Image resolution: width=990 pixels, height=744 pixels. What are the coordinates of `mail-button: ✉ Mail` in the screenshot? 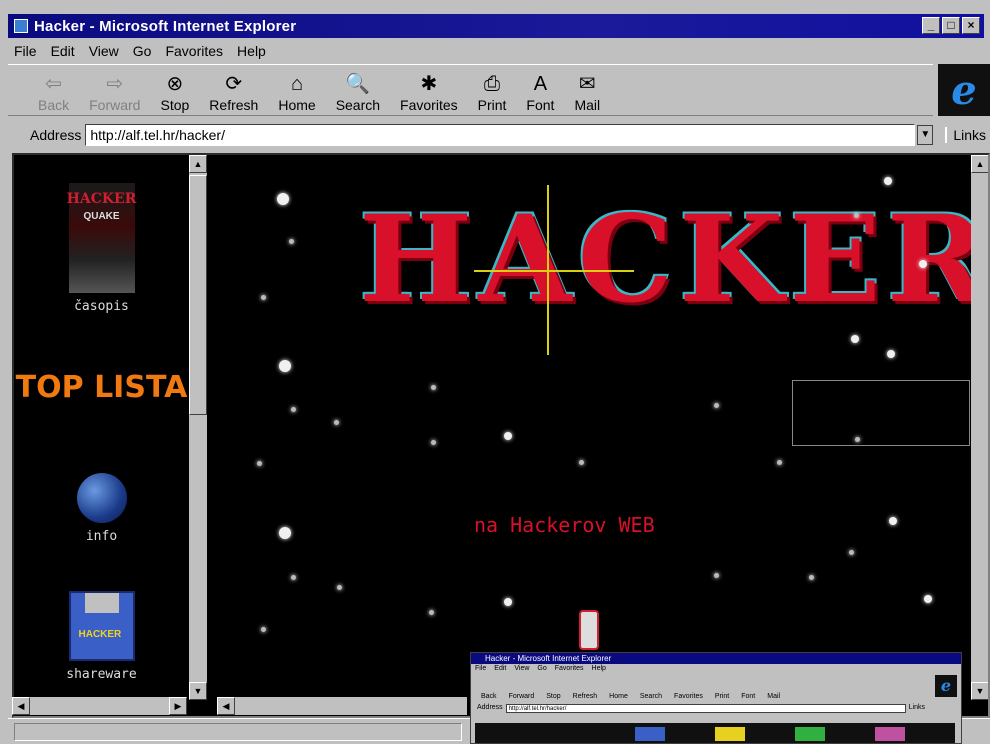 It's located at (587, 91).